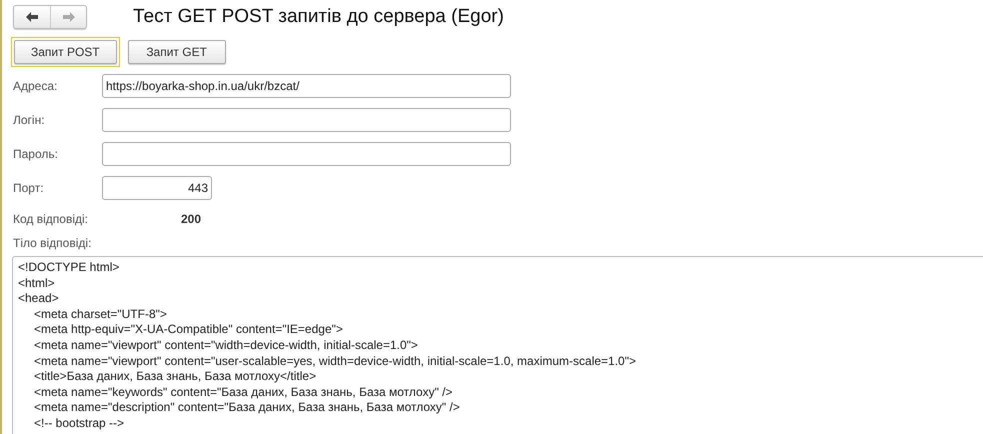 The width and height of the screenshot is (983, 434). I want to click on field-label: Пароль:, so click(36, 154).